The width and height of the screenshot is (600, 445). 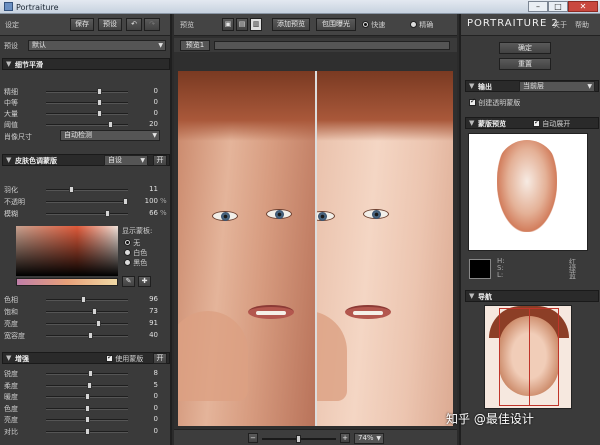 What do you see at coordinates (144, 201) in the screenshot?
I see `slider-value: 100` at bounding box center [144, 201].